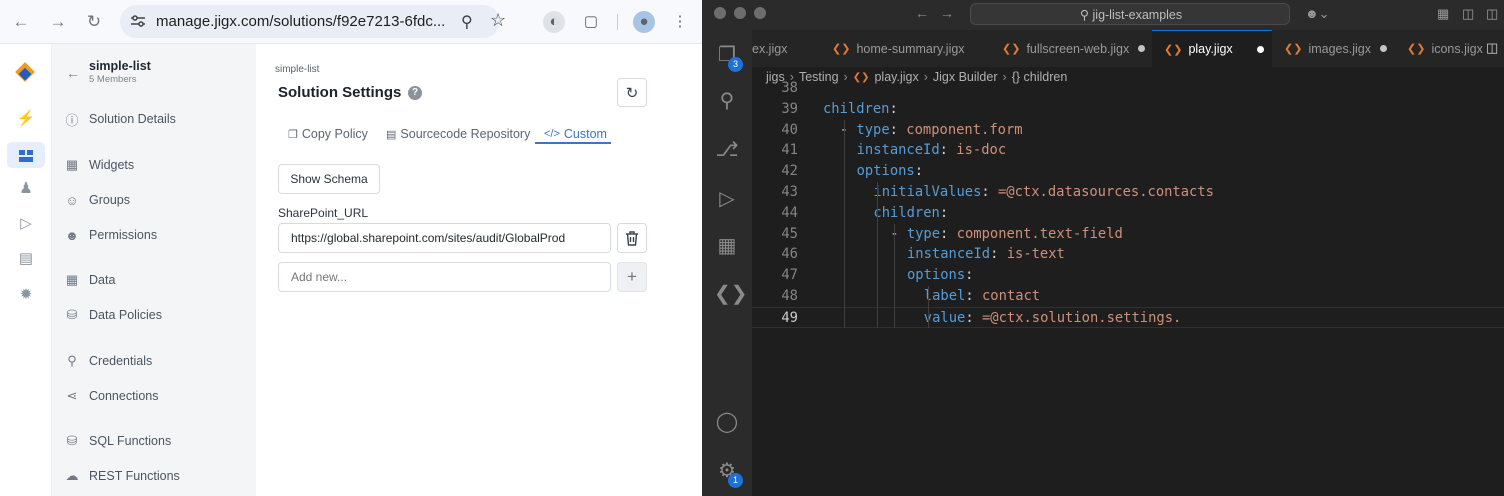 Image resolution: width=1504 pixels, height=496 pixels. I want to click on tab-sourcecode-repository: ▤ Sourcecode Repository, so click(458, 134).